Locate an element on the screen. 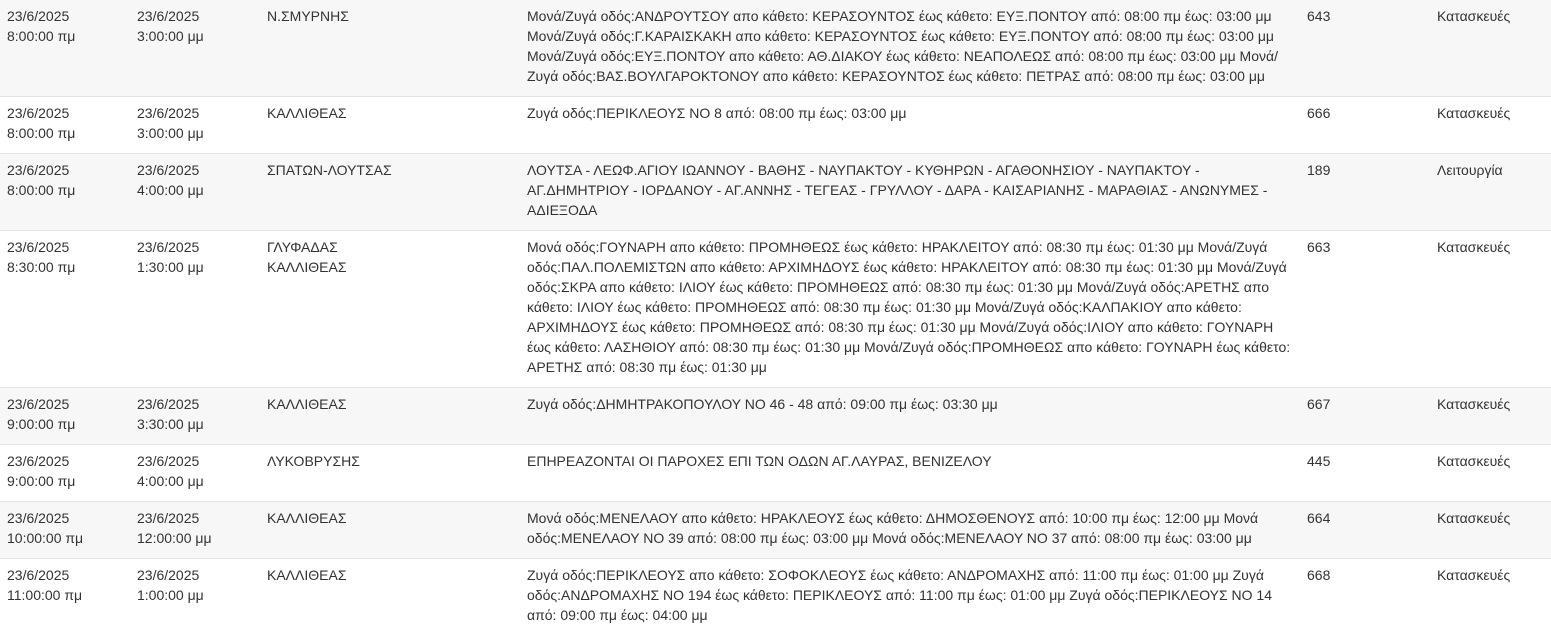 The image size is (1551, 635). area-name: ΓΛΥΦΑΔΑΣ is located at coordinates (390, 247).